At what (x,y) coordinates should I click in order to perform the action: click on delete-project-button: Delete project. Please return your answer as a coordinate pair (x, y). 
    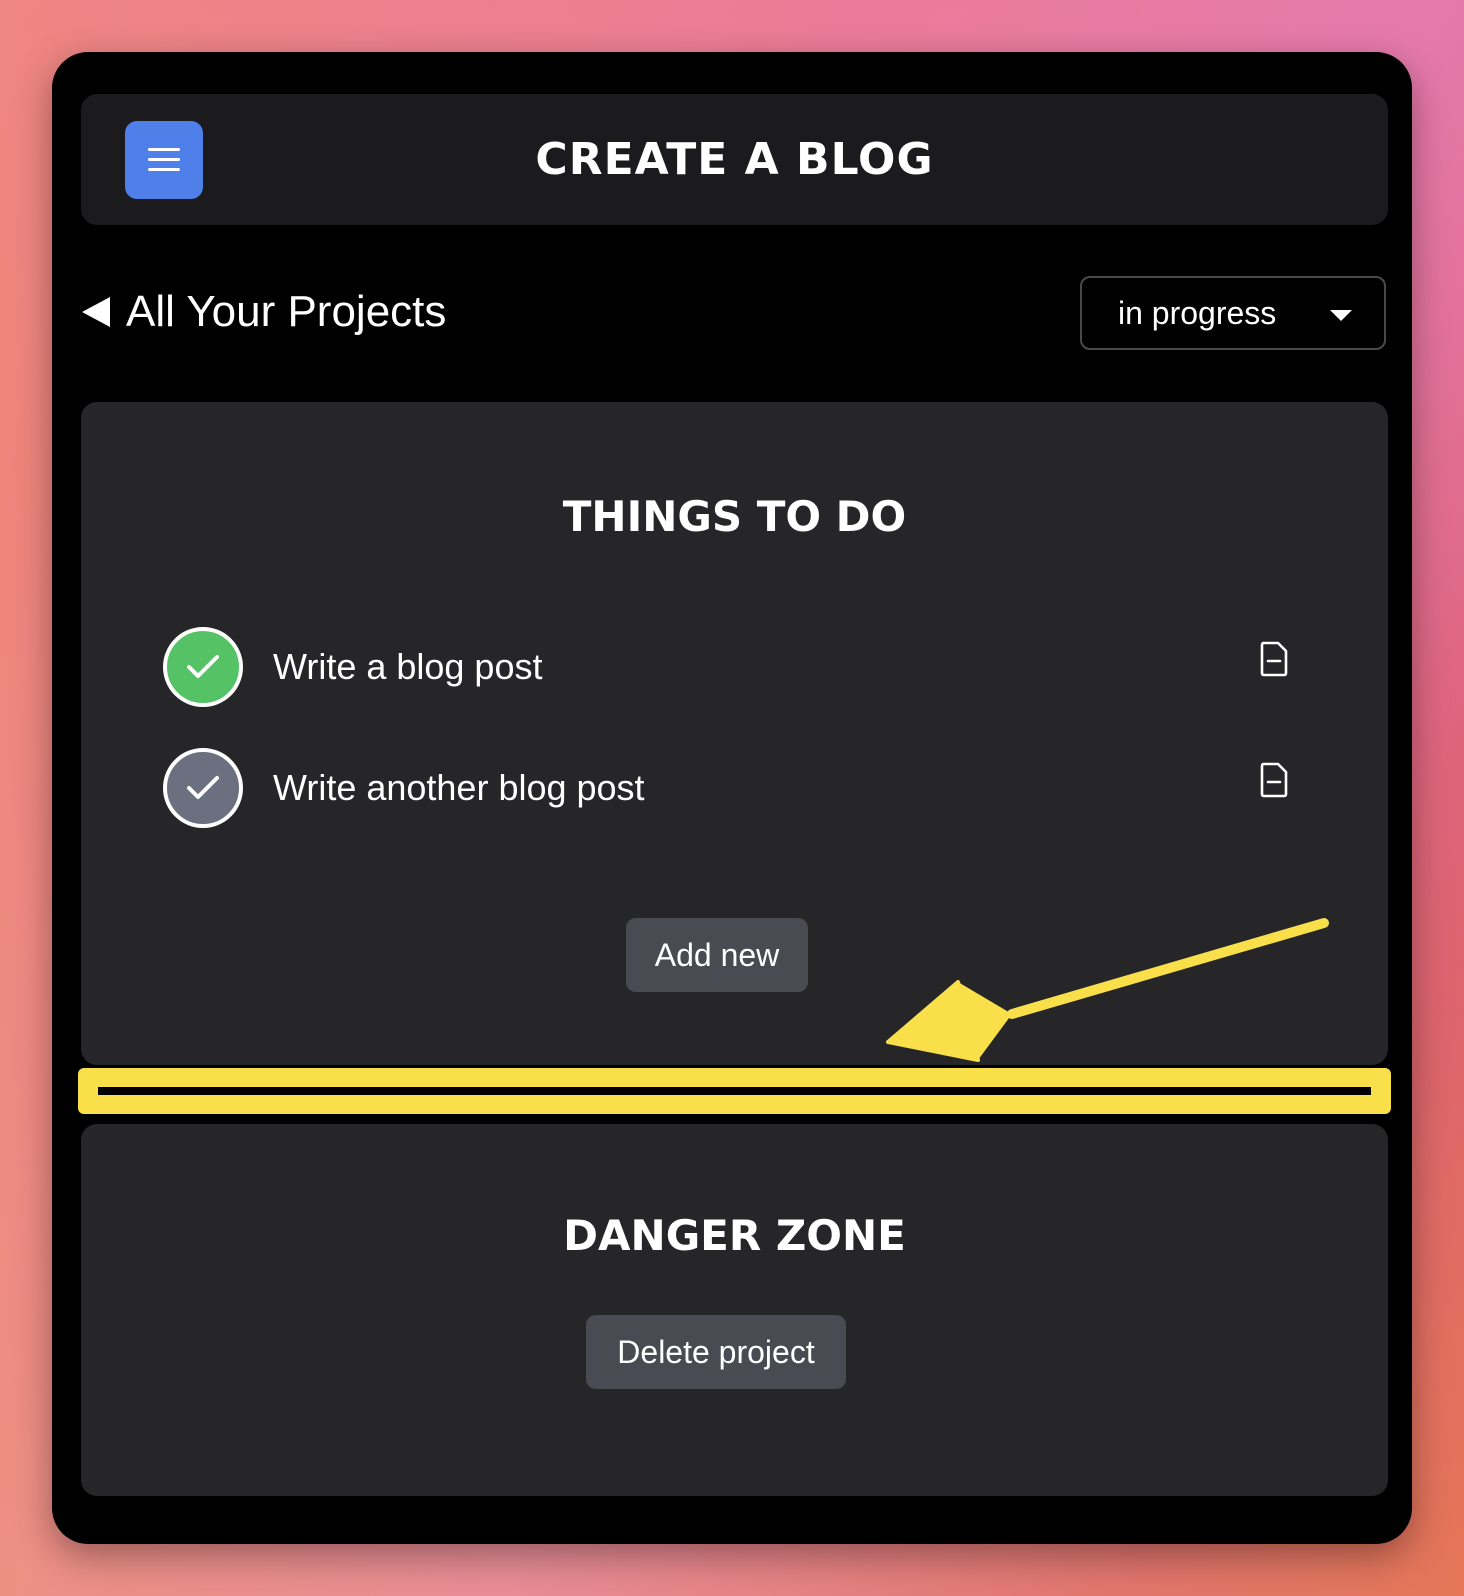
    Looking at the image, I should click on (716, 1352).